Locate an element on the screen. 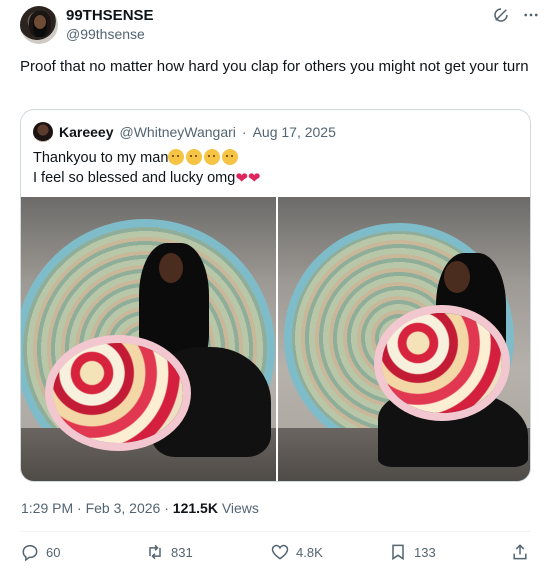 This screenshot has height=573, width=551. like-count: 4.8K is located at coordinates (309, 552).